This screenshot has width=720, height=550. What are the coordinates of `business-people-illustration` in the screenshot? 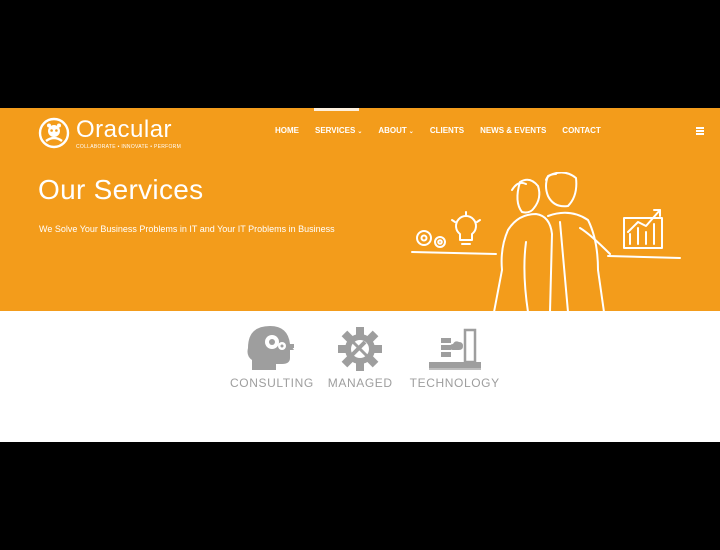 It's located at (546, 242).